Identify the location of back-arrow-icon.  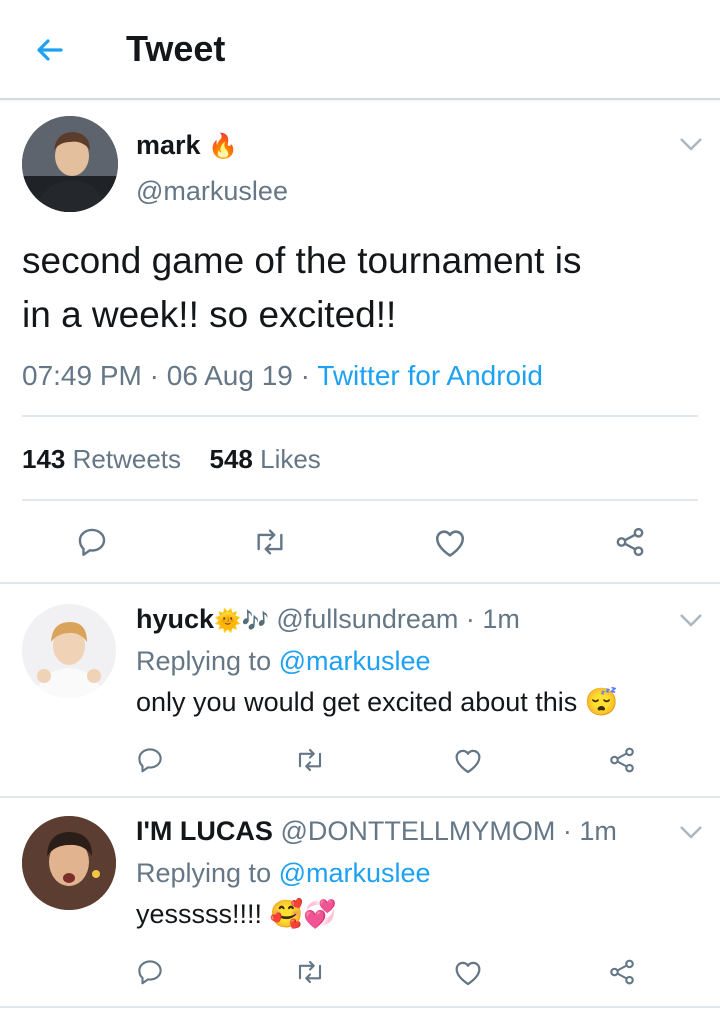
(50, 50).